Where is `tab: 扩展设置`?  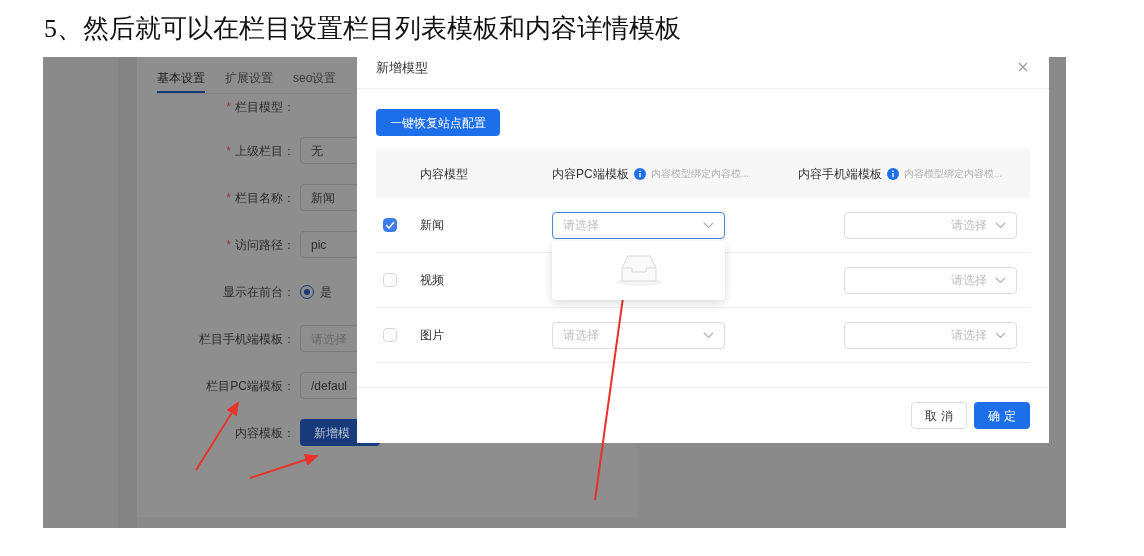 tab: 扩展设置 is located at coordinates (249, 81).